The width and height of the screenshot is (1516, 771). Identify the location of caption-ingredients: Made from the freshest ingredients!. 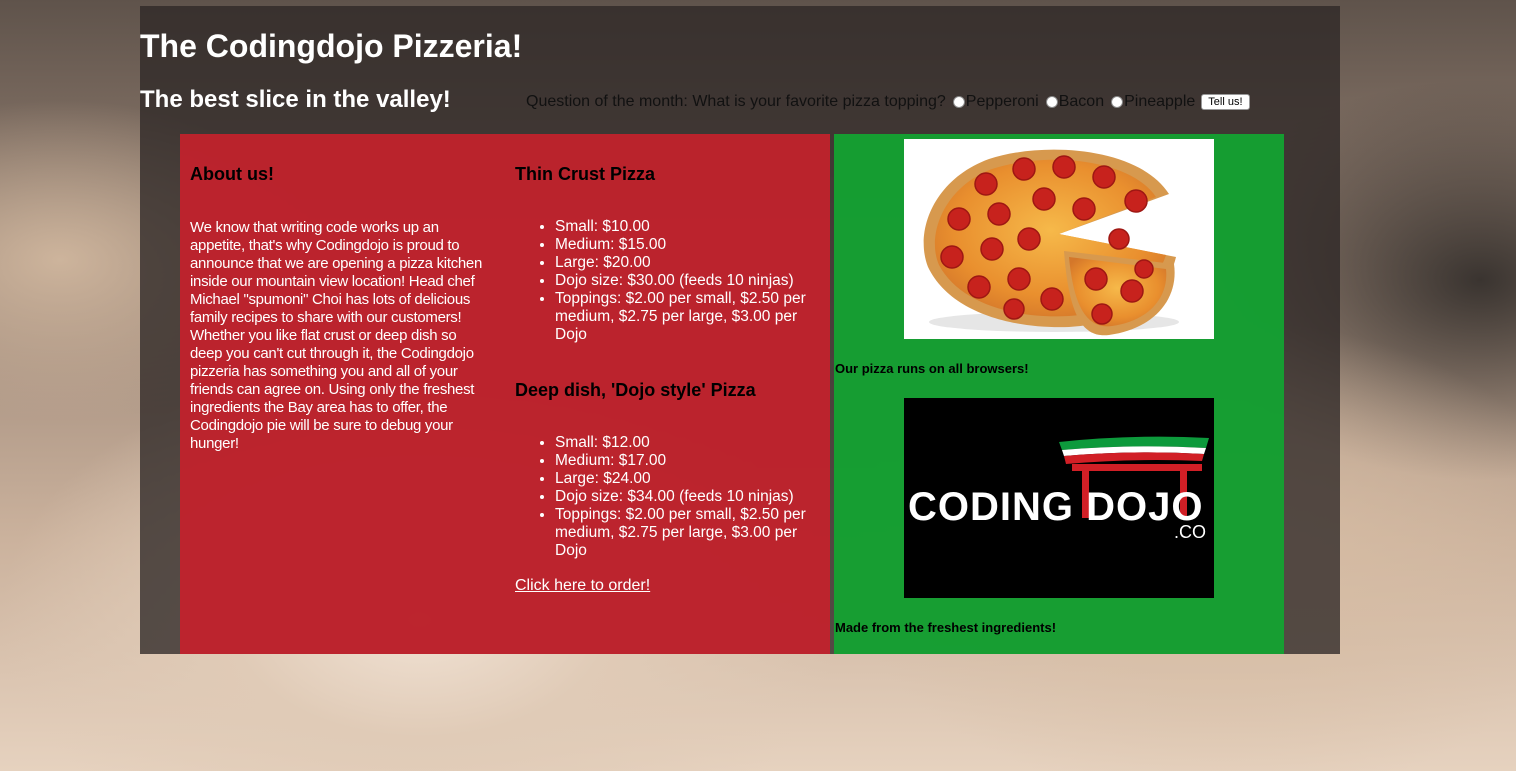
(946, 627).